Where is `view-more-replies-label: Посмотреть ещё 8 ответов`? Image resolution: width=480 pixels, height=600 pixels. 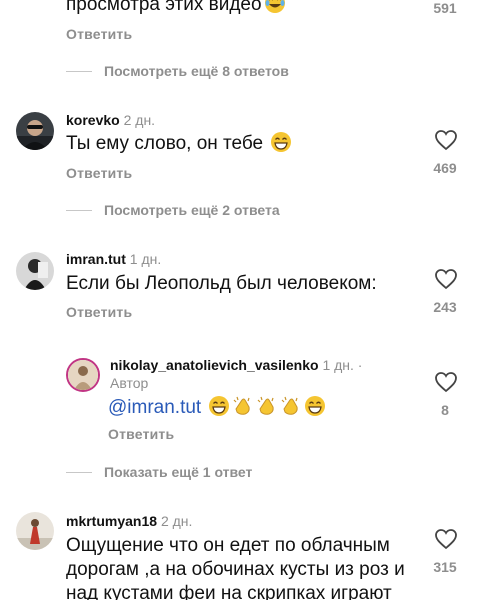 view-more-replies-label: Посмотреть ещё 8 ответов is located at coordinates (196, 71).